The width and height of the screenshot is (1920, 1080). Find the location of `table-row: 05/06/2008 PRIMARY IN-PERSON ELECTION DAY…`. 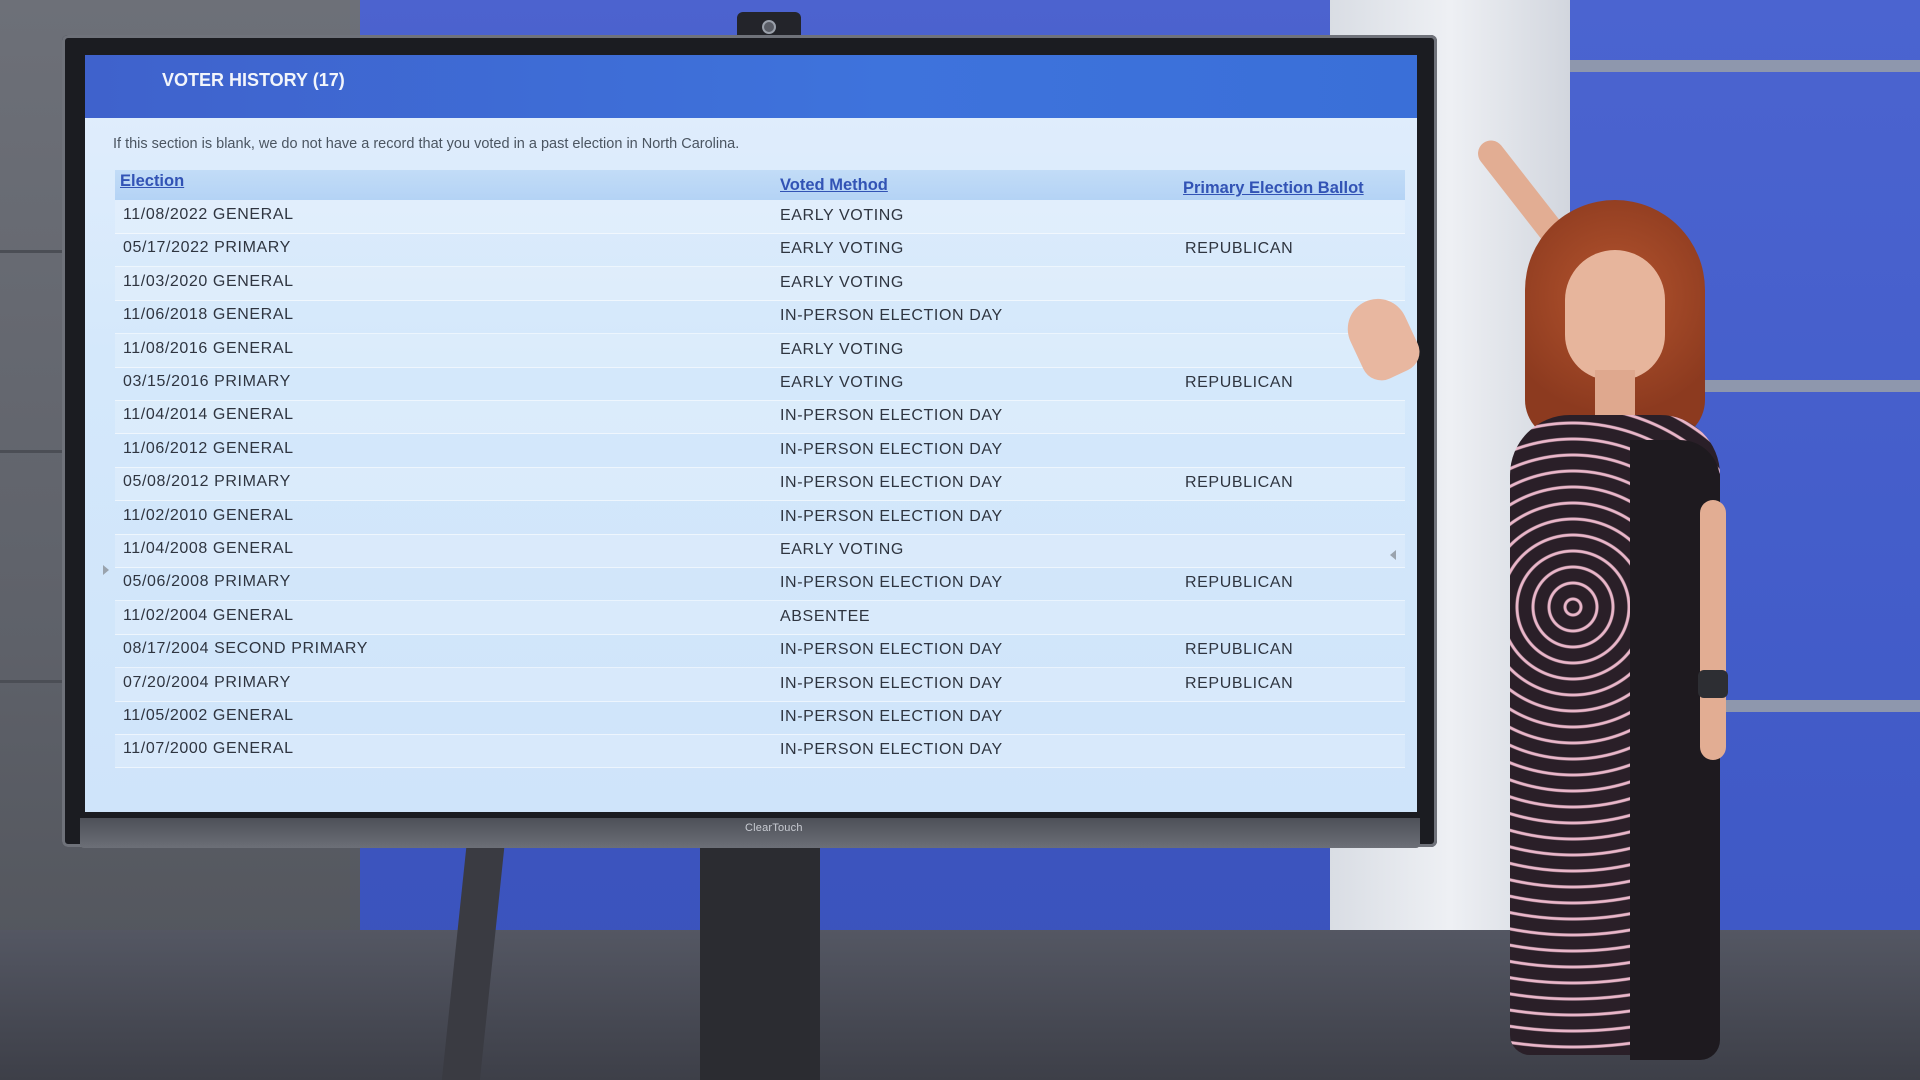

table-row: 05/06/2008 PRIMARY IN-PERSON ELECTION DAY… is located at coordinates (760, 584).